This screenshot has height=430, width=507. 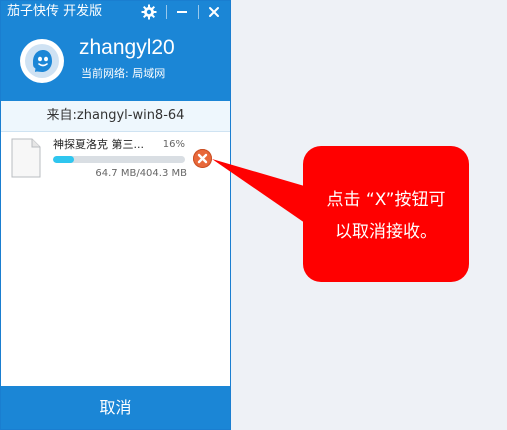 I want to click on callout-line-1: 点击 “X”按钮可, so click(x=386, y=200).